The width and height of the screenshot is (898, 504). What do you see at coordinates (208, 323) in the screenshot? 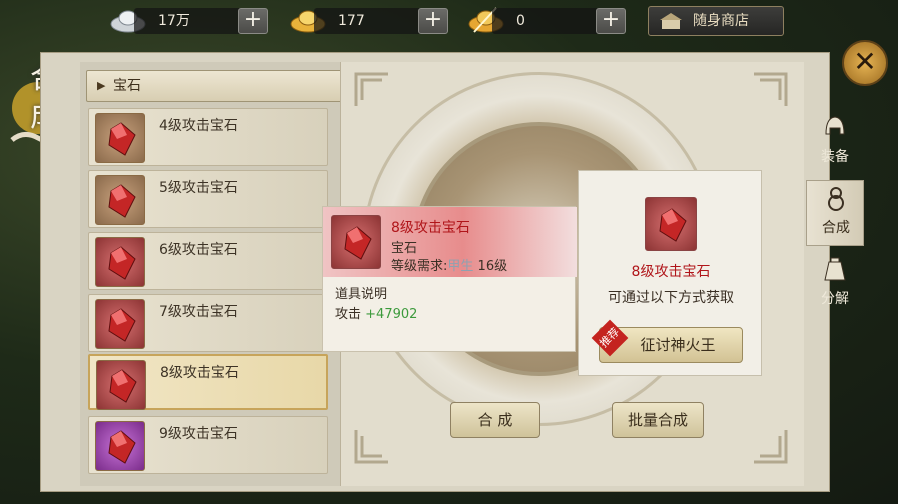
I see `gem-list-item: 7级攻击宝石` at bounding box center [208, 323].